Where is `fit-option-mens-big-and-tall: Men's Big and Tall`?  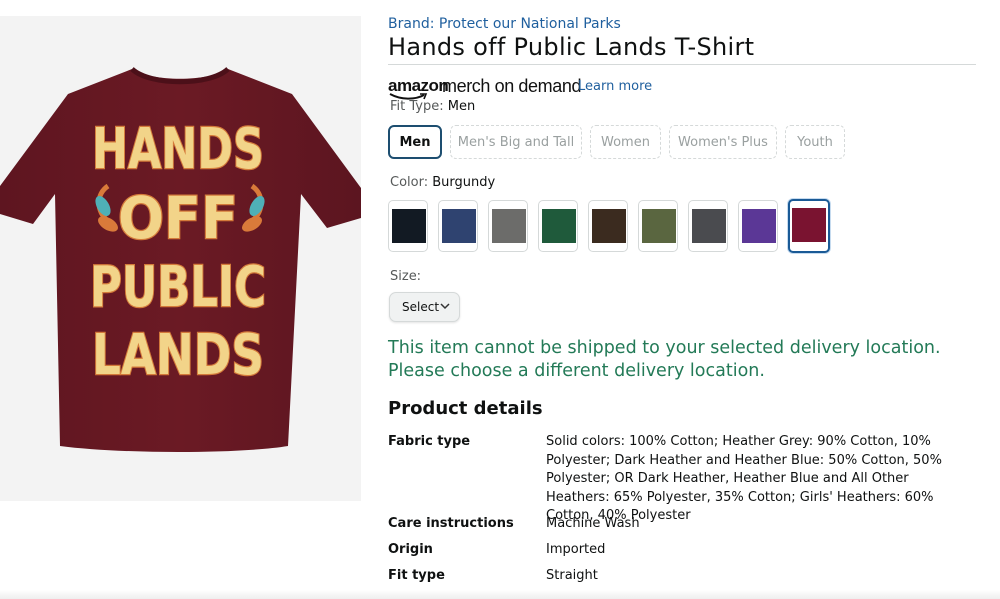 fit-option-mens-big-and-tall: Men's Big and Tall is located at coordinates (516, 142).